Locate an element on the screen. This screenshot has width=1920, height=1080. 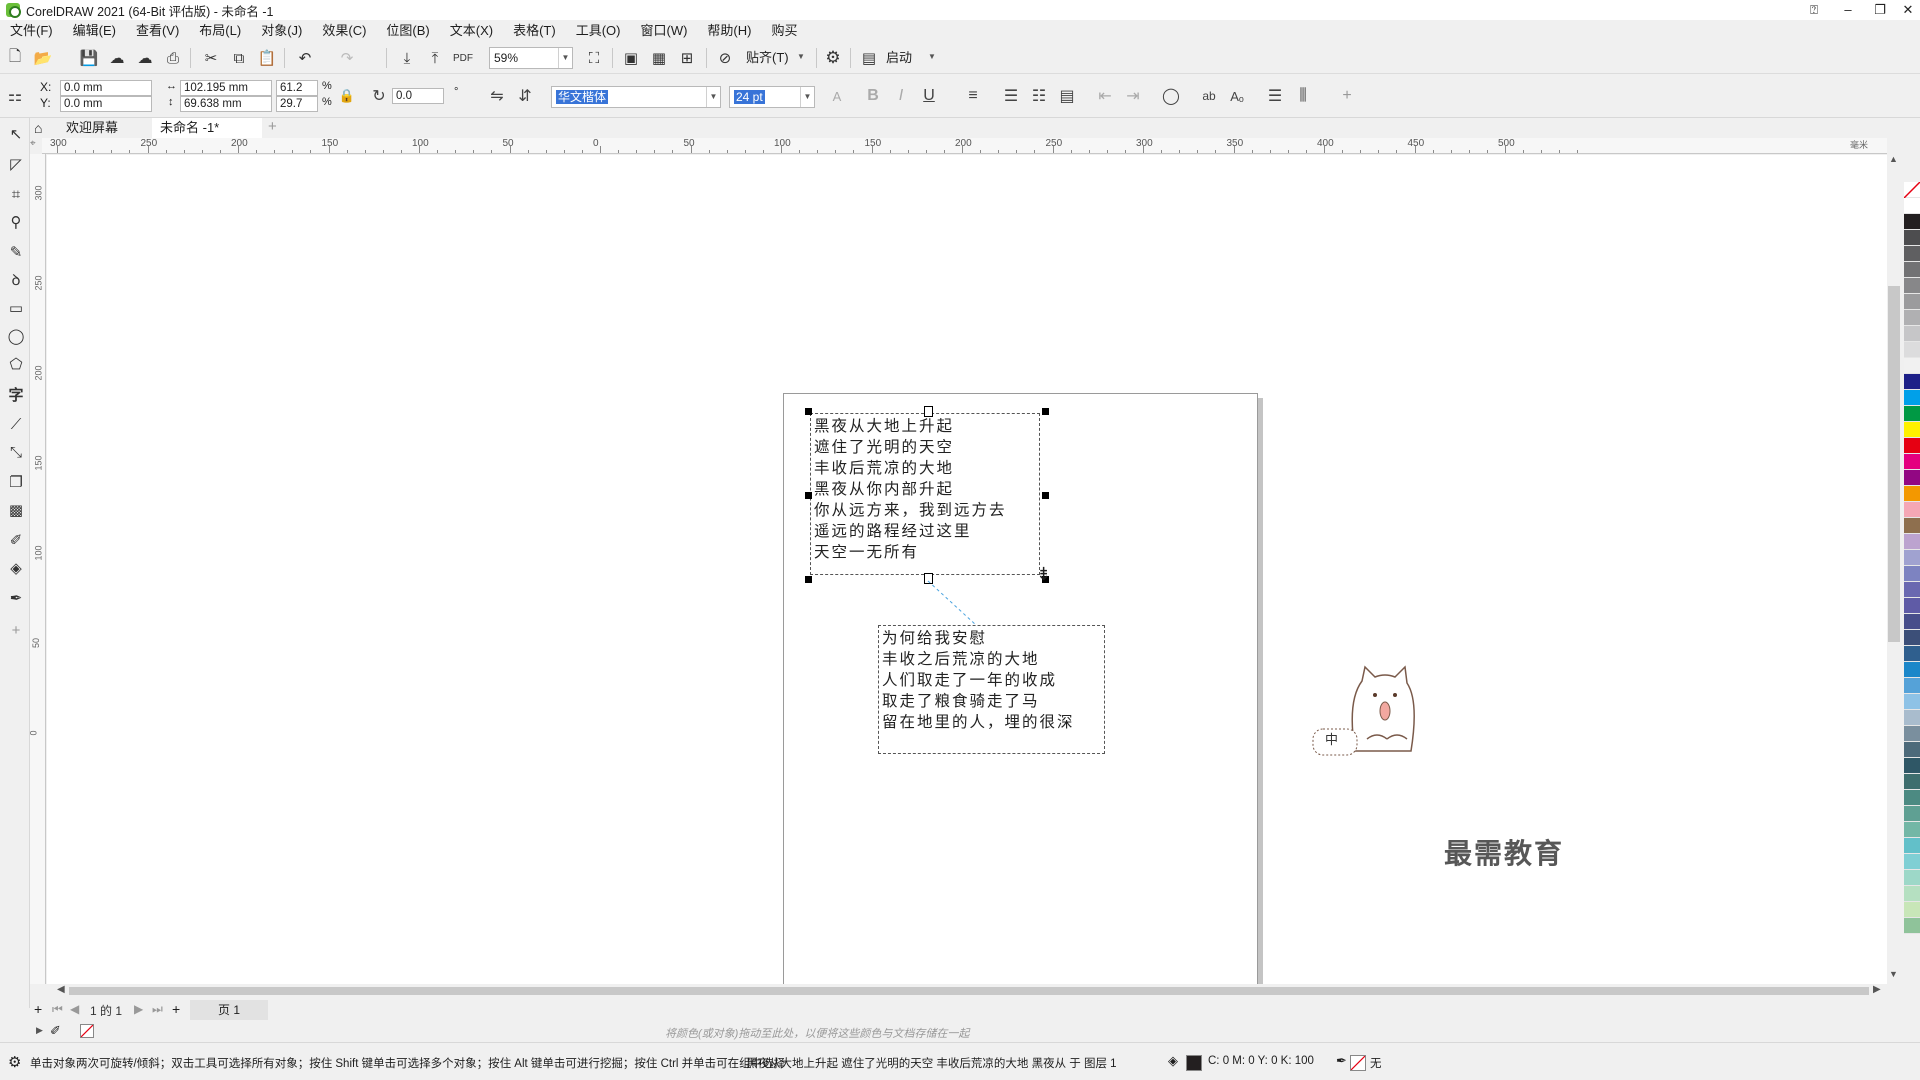
character-format-icon: Aₒ is located at coordinates (1237, 96).